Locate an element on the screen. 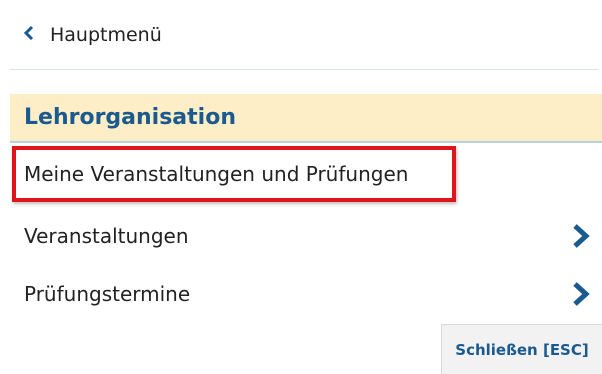 This screenshot has height=374, width=602. menu-item-veranstaltungen: Veranstaltungen is located at coordinates (306, 236).